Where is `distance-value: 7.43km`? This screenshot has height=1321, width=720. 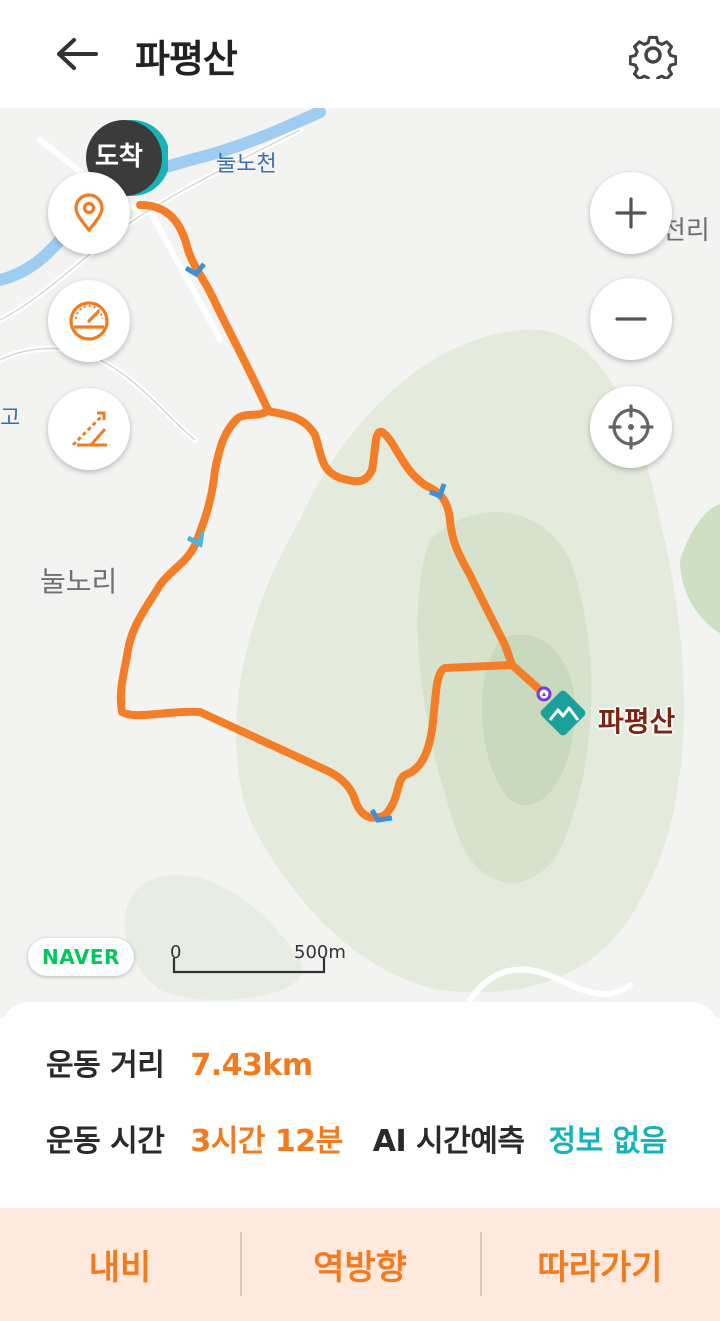 distance-value: 7.43km is located at coordinates (251, 1065).